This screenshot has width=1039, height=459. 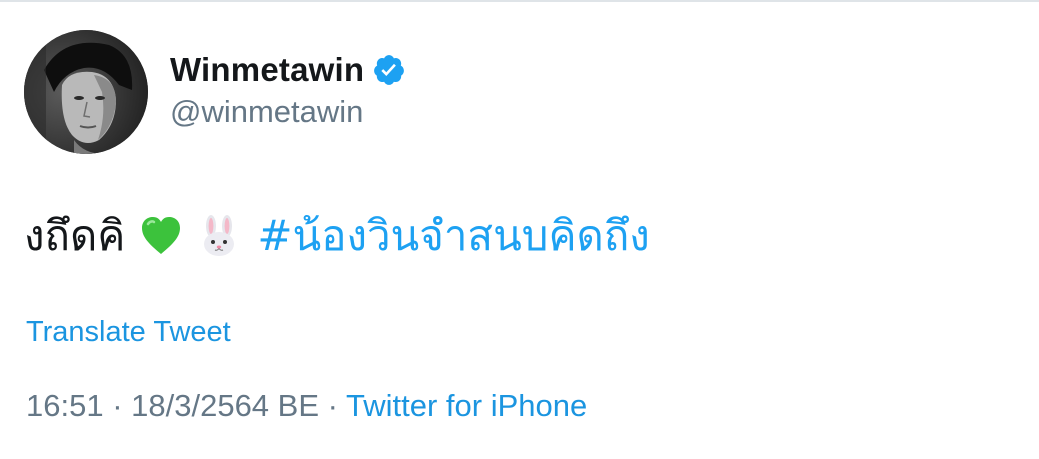 What do you see at coordinates (225, 405) in the screenshot?
I see `tweet-date: 18/3/2564 BE` at bounding box center [225, 405].